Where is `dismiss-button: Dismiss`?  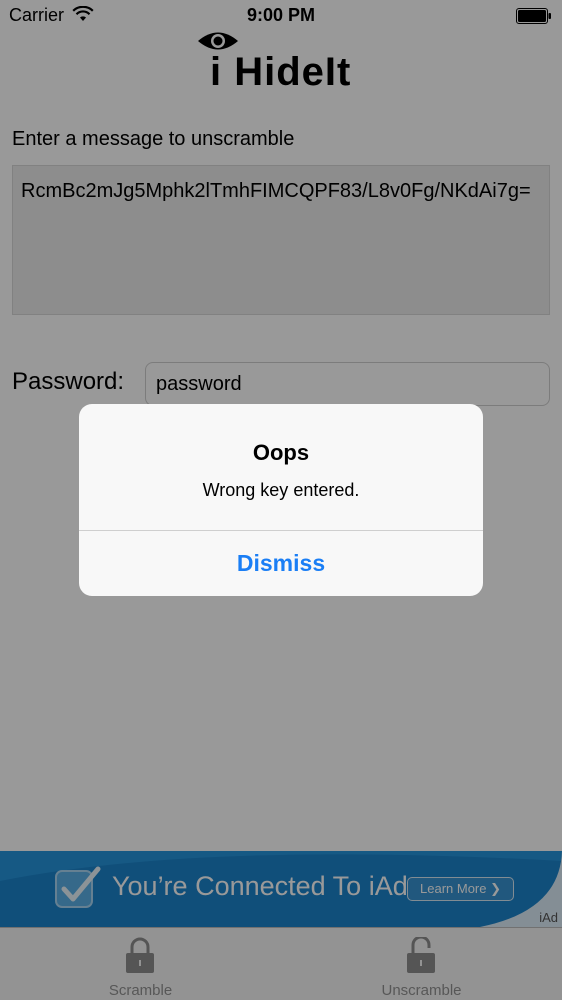 dismiss-button: Dismiss is located at coordinates (281, 563).